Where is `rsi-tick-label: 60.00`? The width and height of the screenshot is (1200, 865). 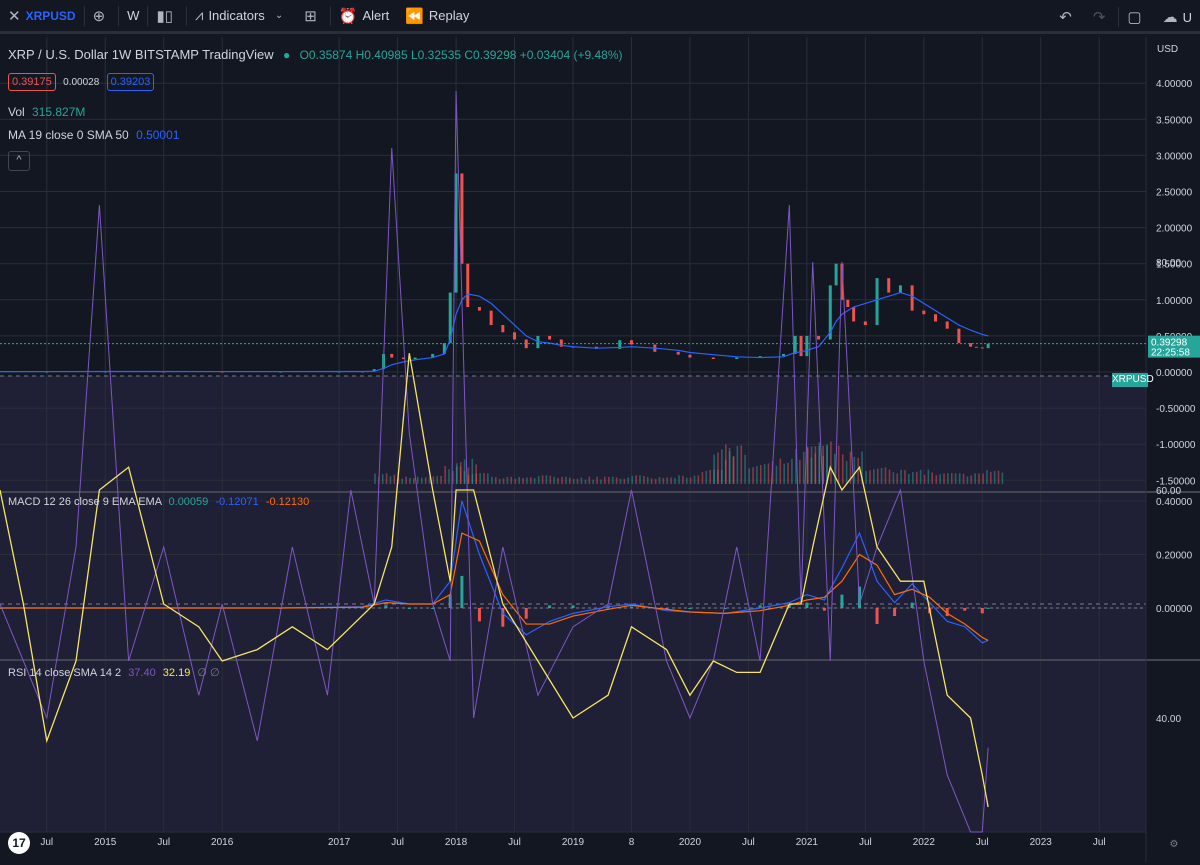
rsi-tick-label: 60.00 is located at coordinates (1168, 491).